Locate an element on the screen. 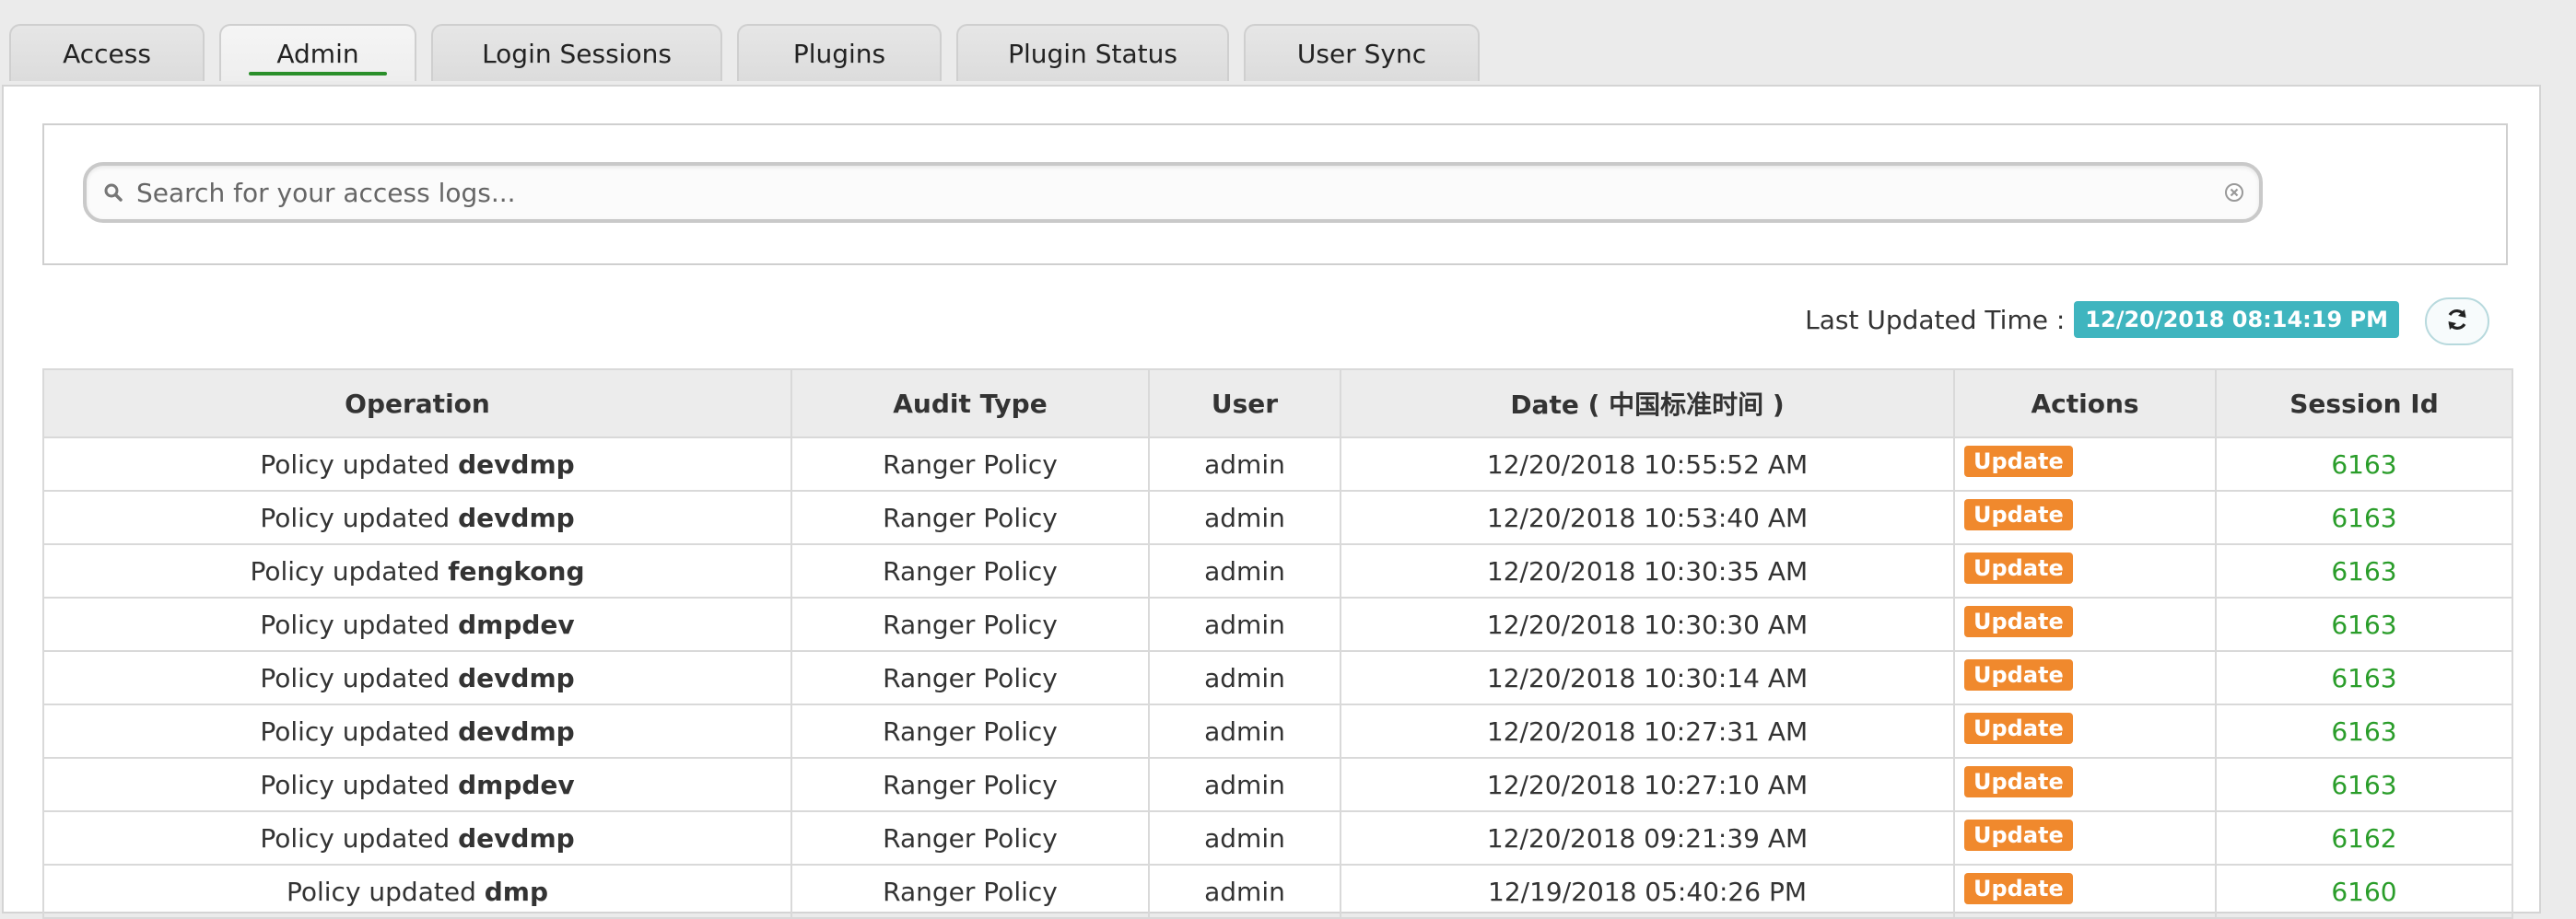  tab-user-sync: User Sync is located at coordinates (1362, 52).